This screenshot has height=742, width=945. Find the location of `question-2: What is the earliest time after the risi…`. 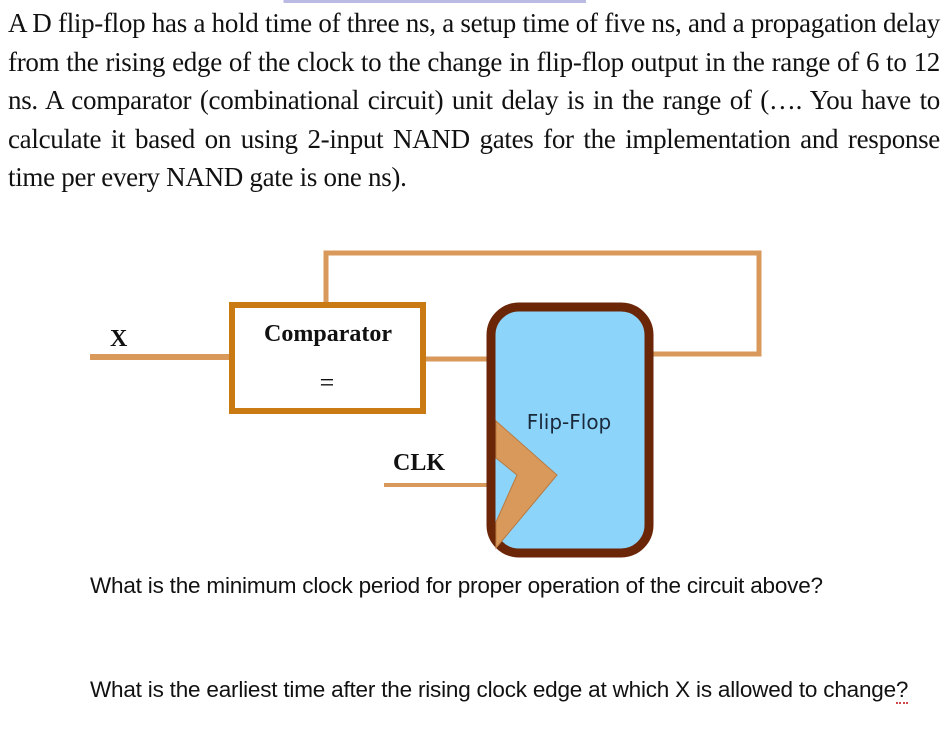

question-2: What is the earliest time after the risi… is located at coordinates (515, 689).